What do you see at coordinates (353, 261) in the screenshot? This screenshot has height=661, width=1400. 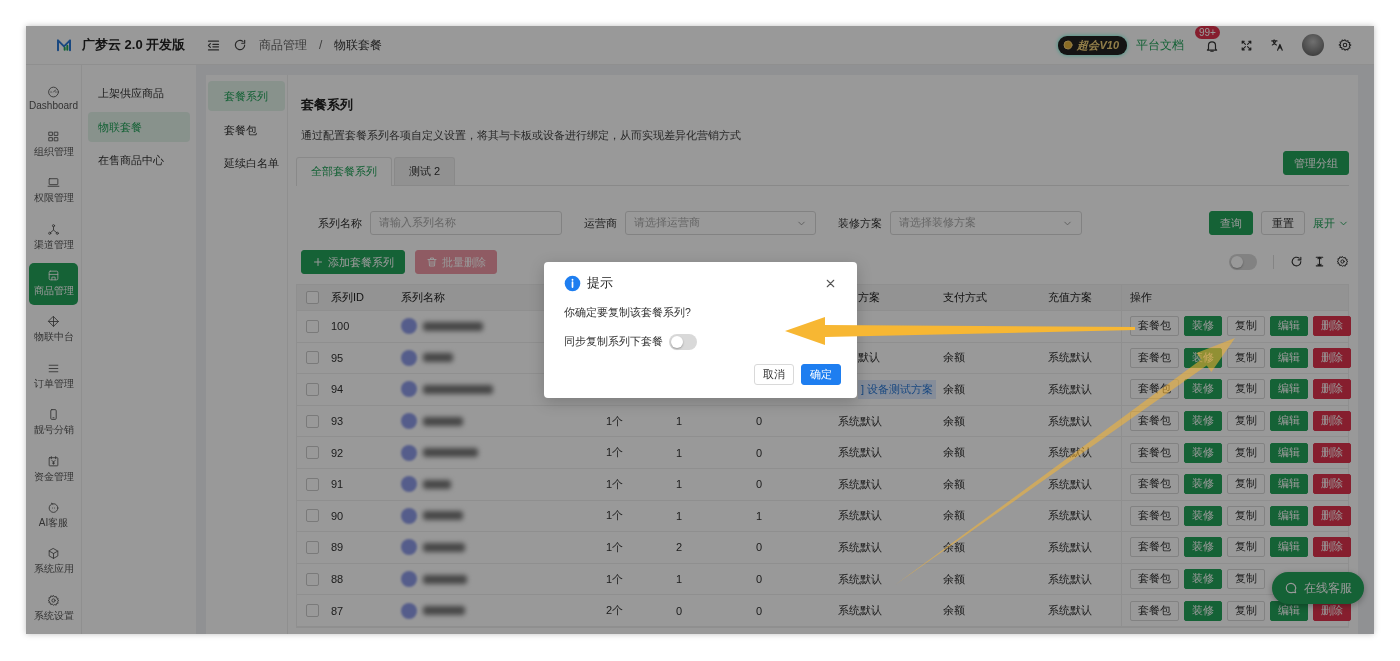 I see `add-series-button: 添加套餐系列` at bounding box center [353, 261].